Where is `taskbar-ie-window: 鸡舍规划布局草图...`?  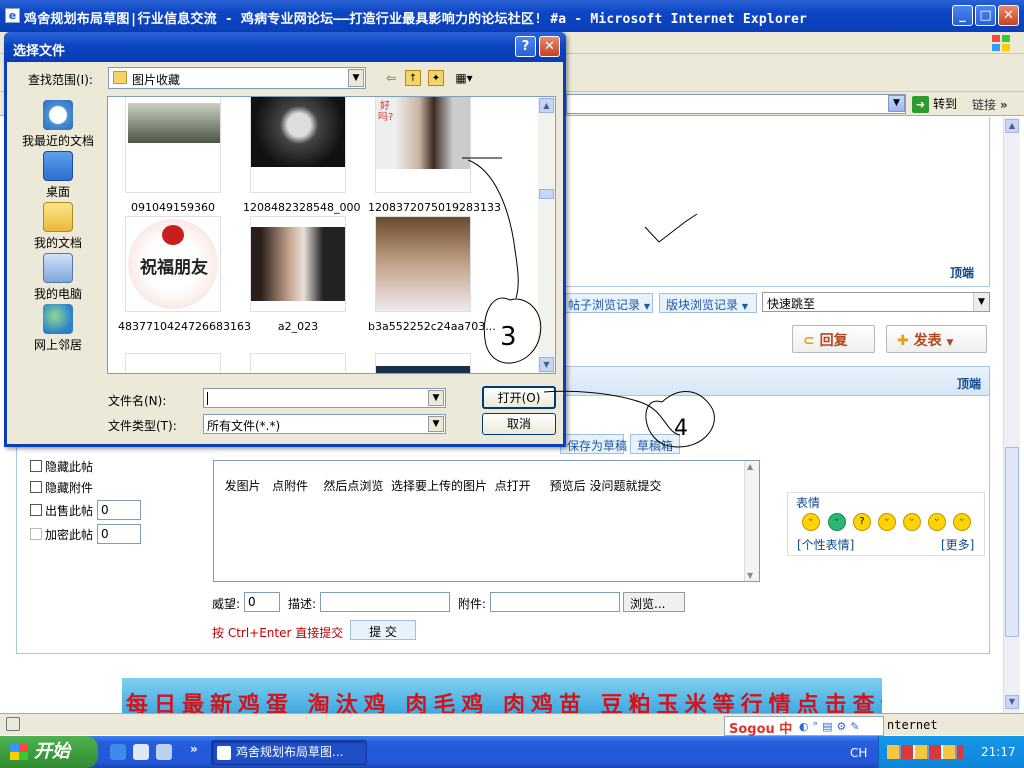
taskbar-ie-window: 鸡舍规划布局草图... is located at coordinates (289, 752).